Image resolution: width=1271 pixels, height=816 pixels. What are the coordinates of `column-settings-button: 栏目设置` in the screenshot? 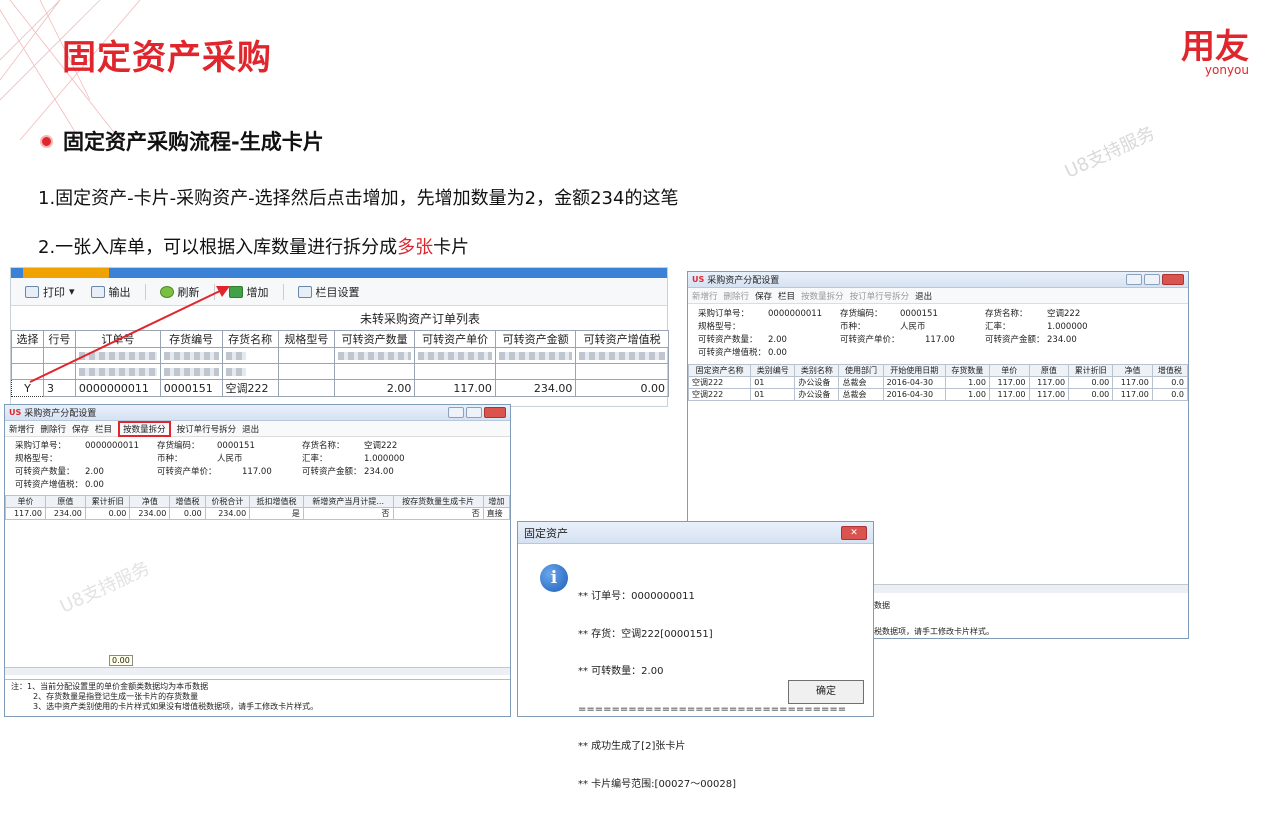 It's located at (329, 292).